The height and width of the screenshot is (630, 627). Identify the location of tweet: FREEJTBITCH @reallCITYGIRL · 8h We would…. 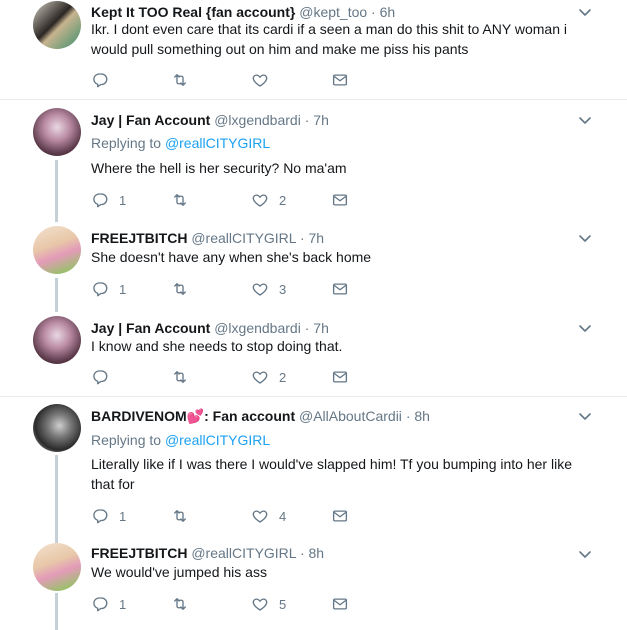
(313, 586).